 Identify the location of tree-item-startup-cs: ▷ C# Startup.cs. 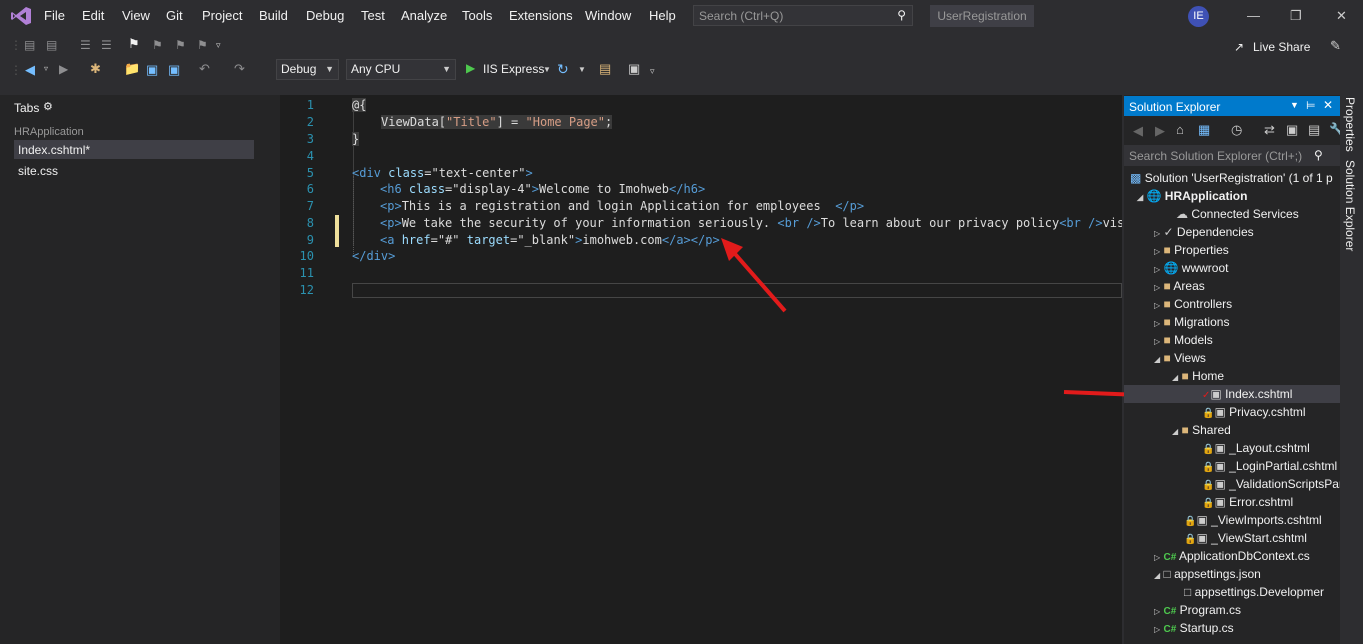
(1194, 628).